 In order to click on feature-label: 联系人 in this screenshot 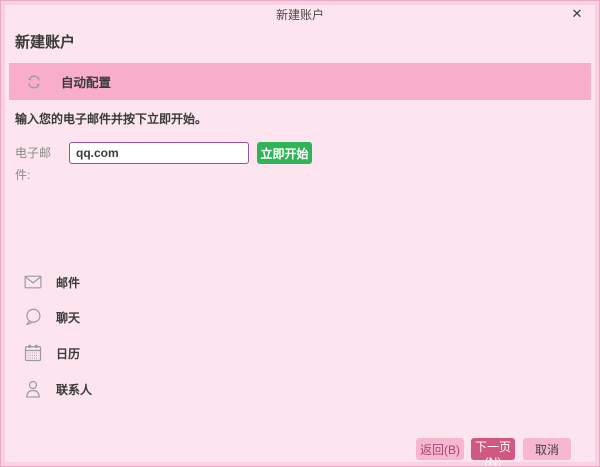, I will do `click(74, 389)`.